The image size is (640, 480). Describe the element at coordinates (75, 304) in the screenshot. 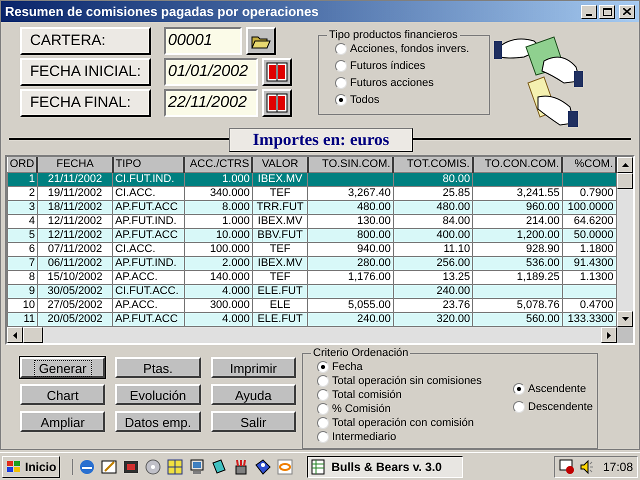

I see `table-cell: 27/05/2002` at that location.